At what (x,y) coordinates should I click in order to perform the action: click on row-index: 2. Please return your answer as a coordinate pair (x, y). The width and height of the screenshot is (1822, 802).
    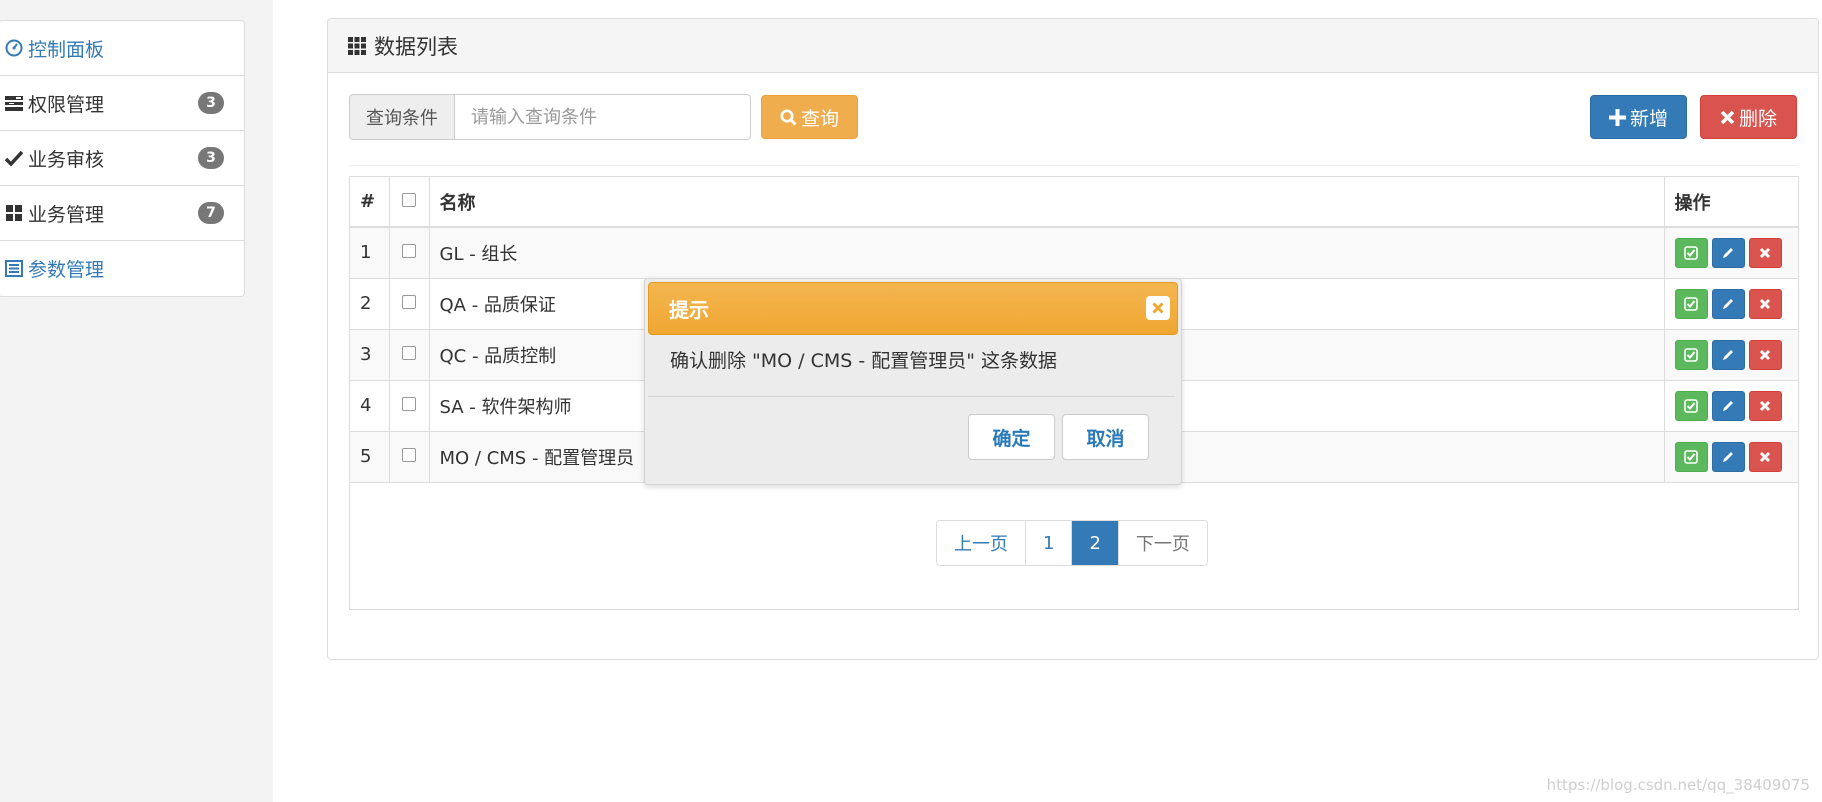
    Looking at the image, I should click on (370, 303).